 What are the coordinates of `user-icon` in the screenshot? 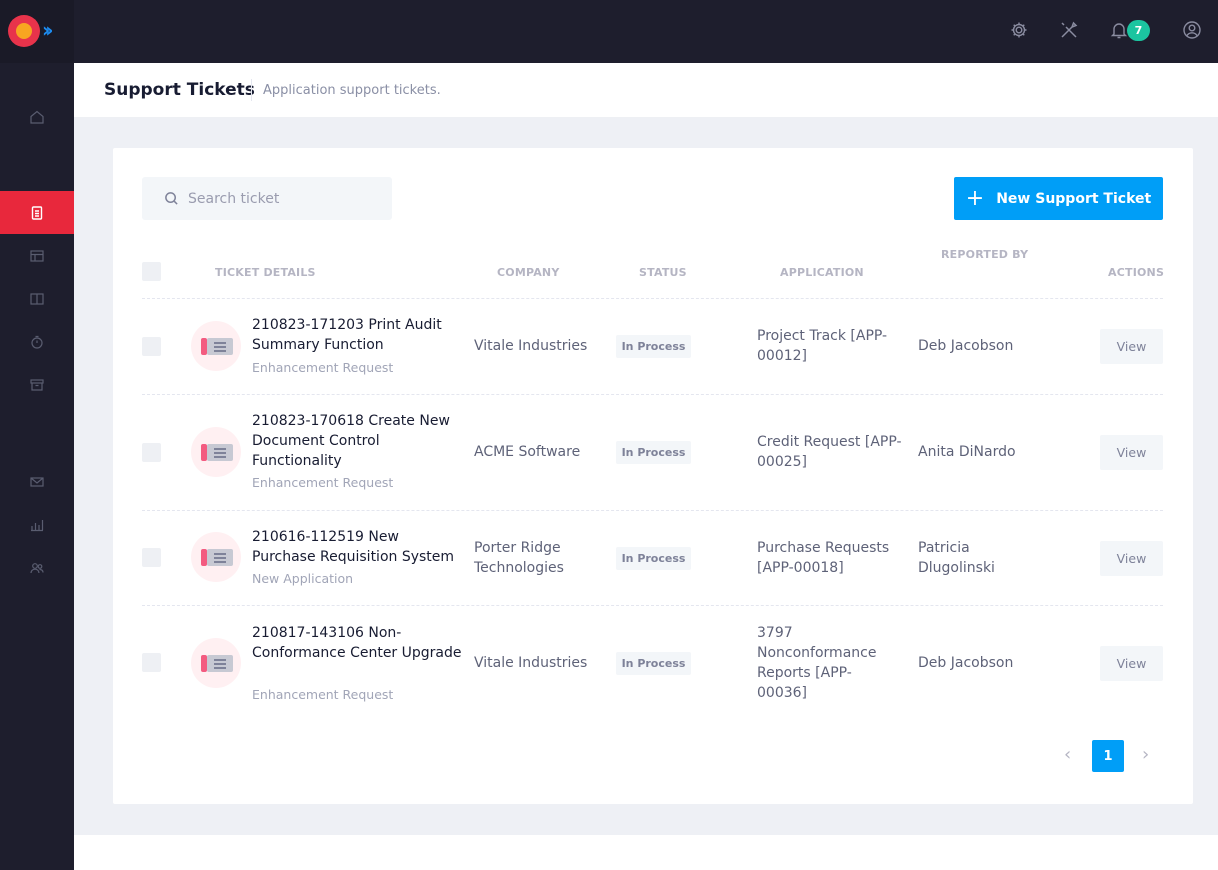 It's located at (1192, 30).